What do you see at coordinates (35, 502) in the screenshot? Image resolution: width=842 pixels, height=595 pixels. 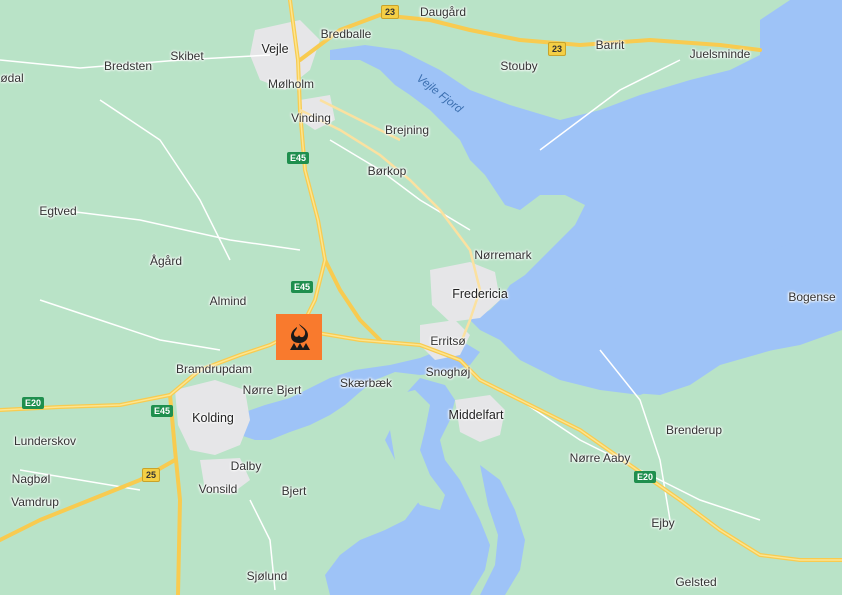 I see `place-label: Vamdrup` at bounding box center [35, 502].